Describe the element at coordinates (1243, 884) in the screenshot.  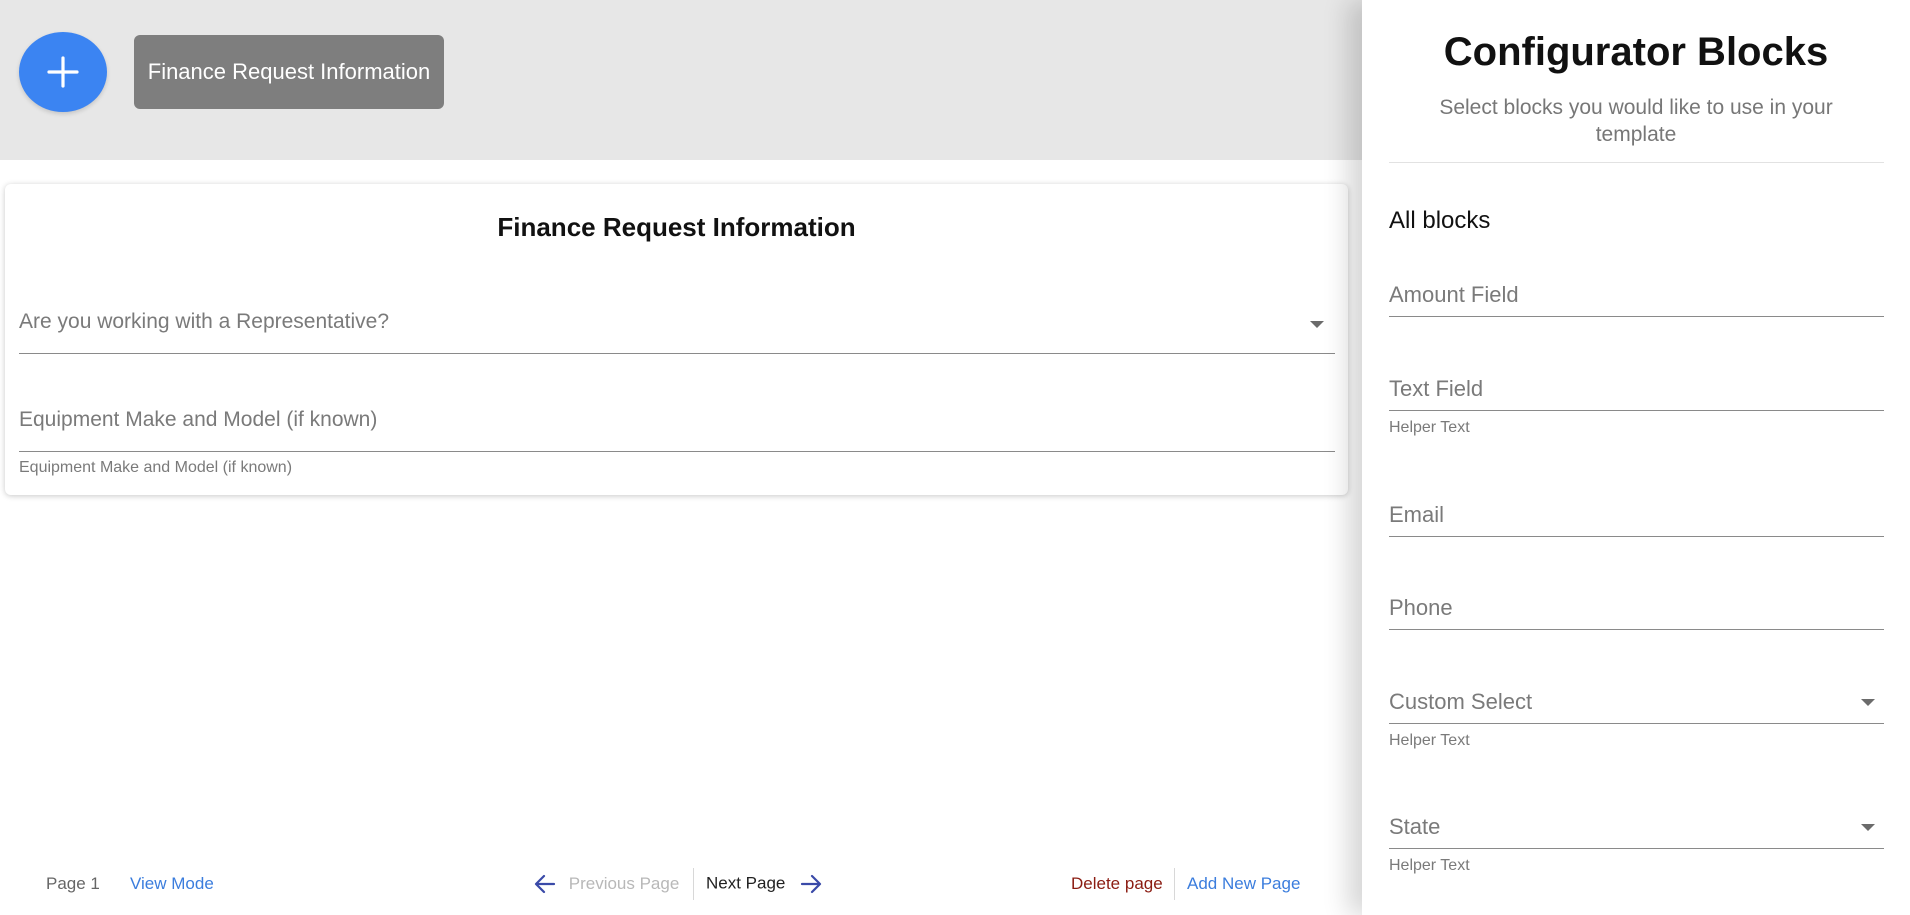
I see `add-new-page-button: Add New Page` at that location.